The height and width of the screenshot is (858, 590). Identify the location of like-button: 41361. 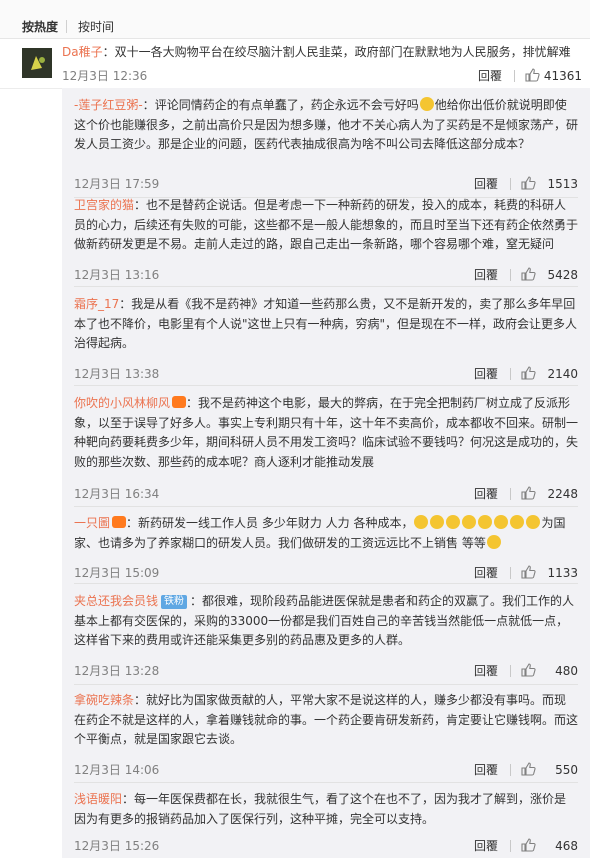
(553, 76).